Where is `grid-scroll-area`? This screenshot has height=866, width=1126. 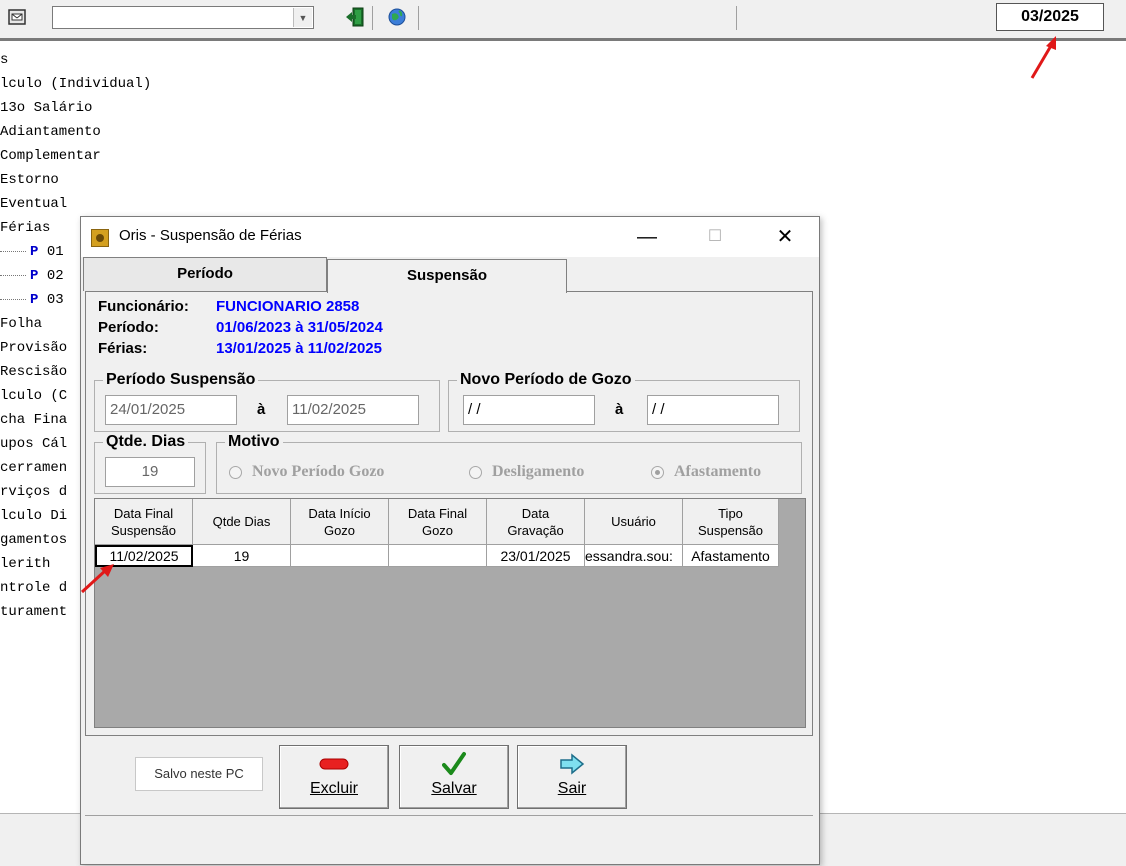
grid-scroll-area is located at coordinates (794, 613).